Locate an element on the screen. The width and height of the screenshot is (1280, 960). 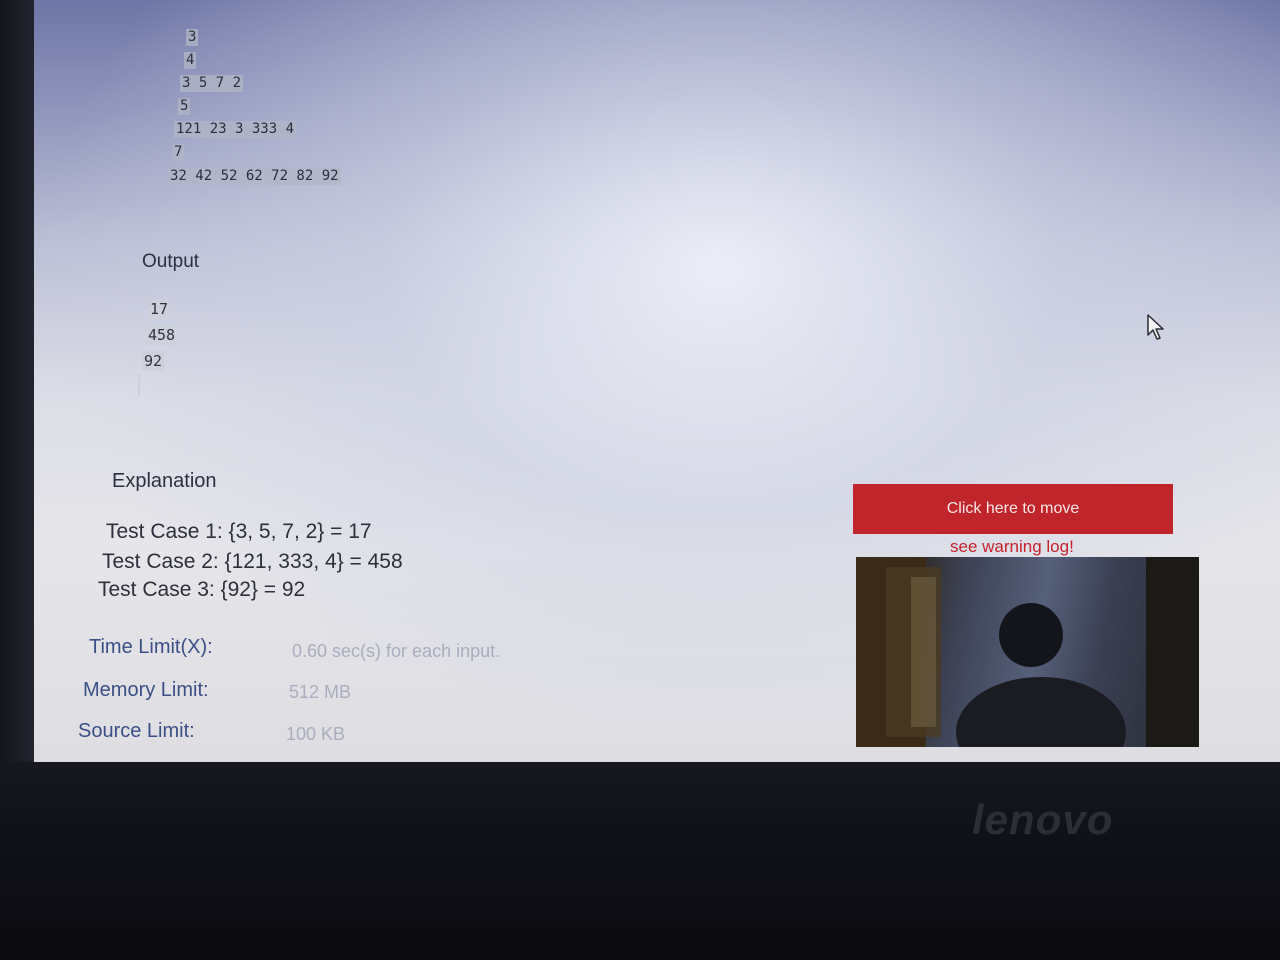
input-line: 7 is located at coordinates (178, 152).